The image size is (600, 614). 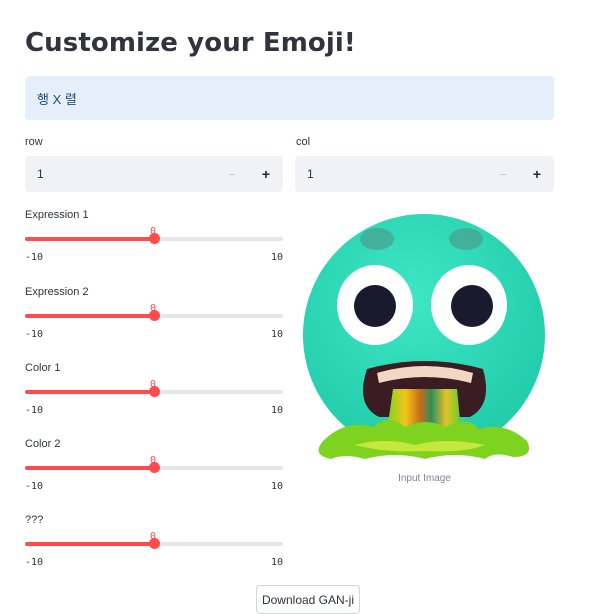 I want to click on info-text: 행 X 렬, so click(x=57, y=99).